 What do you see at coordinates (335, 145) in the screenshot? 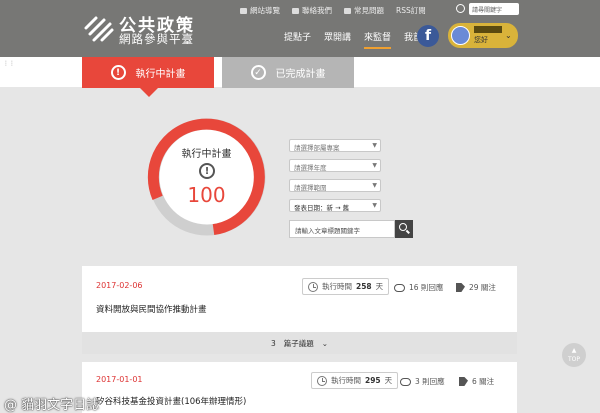
I see `agency-select: 請選擇部屬專案 ▼` at bounding box center [335, 145].